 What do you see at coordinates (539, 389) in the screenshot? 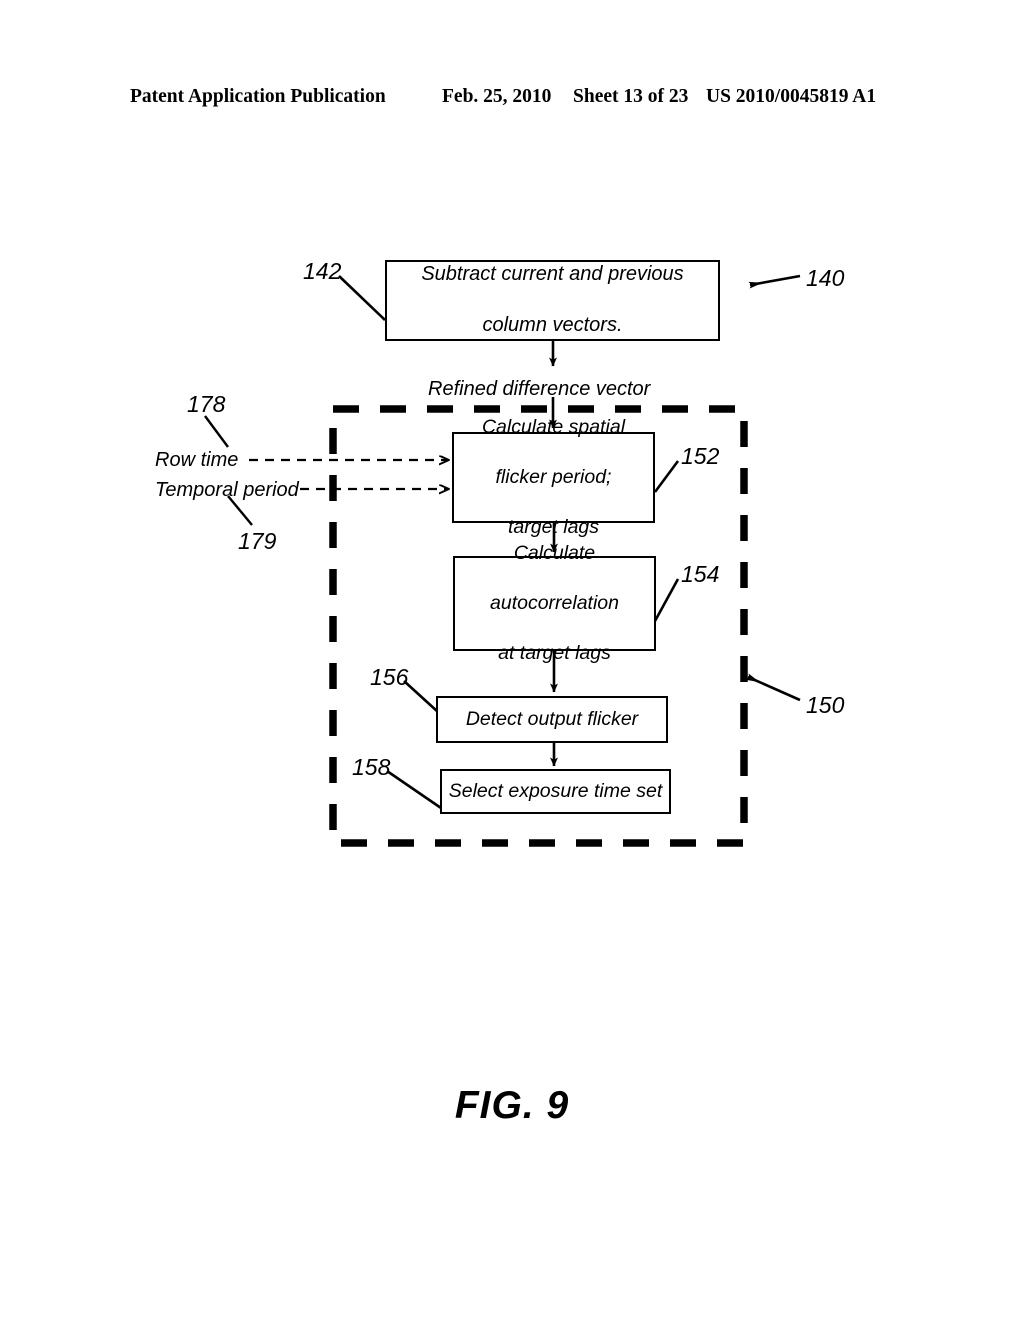
I see `label-refined-difference-vector: Refined difference vector` at bounding box center [539, 389].